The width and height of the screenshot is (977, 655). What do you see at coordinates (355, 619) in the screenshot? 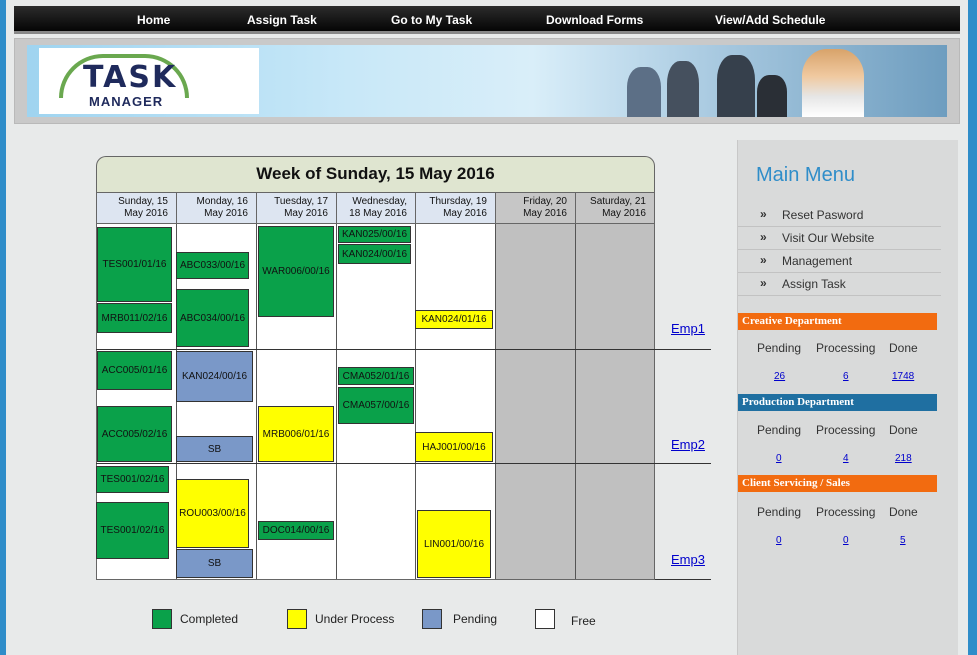
I see `legend-under-process-label: Under Process` at bounding box center [355, 619].